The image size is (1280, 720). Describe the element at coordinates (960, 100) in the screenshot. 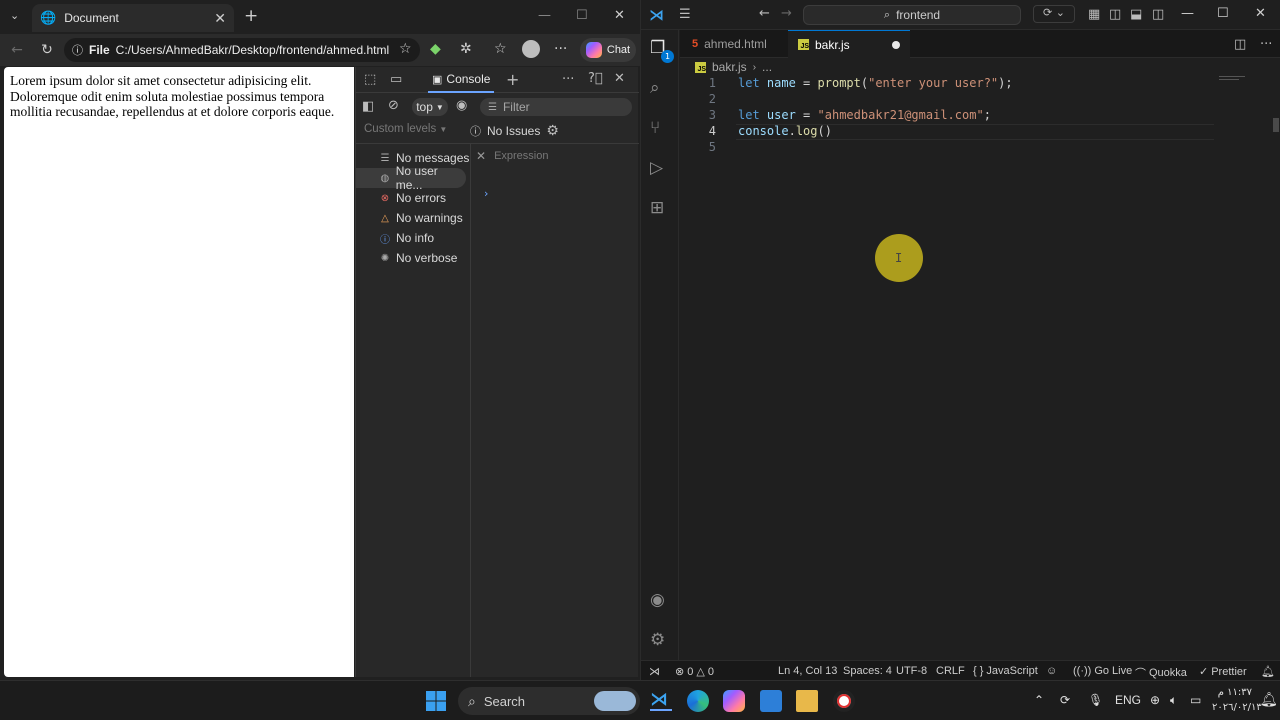

I see `code-line: 2` at that location.